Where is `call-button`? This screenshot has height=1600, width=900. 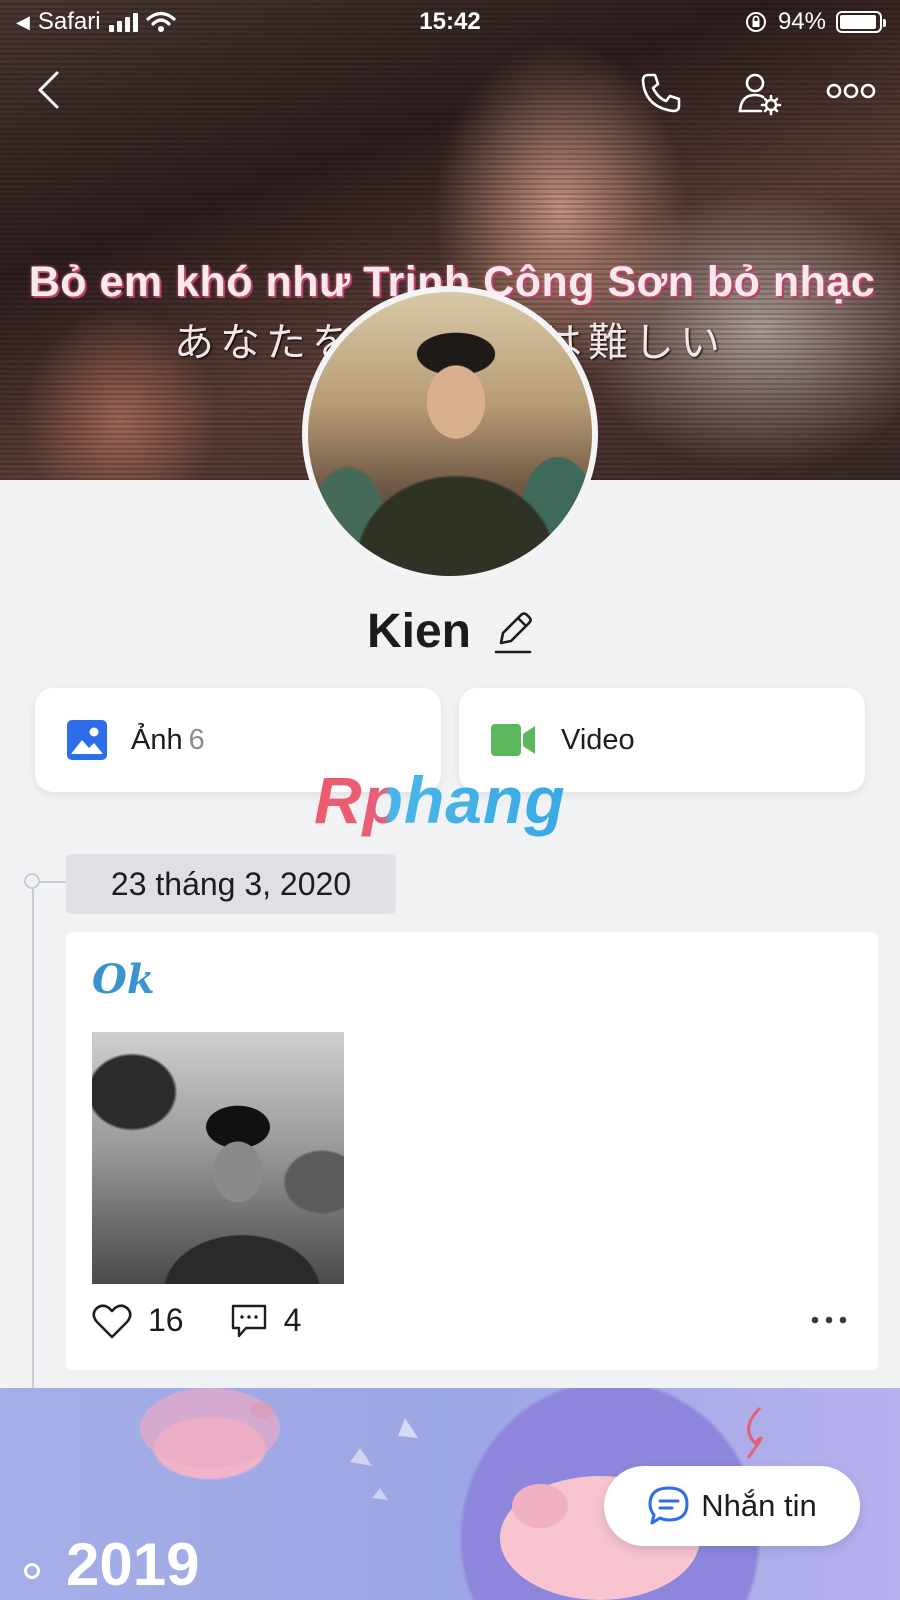
call-button is located at coordinates (661, 93).